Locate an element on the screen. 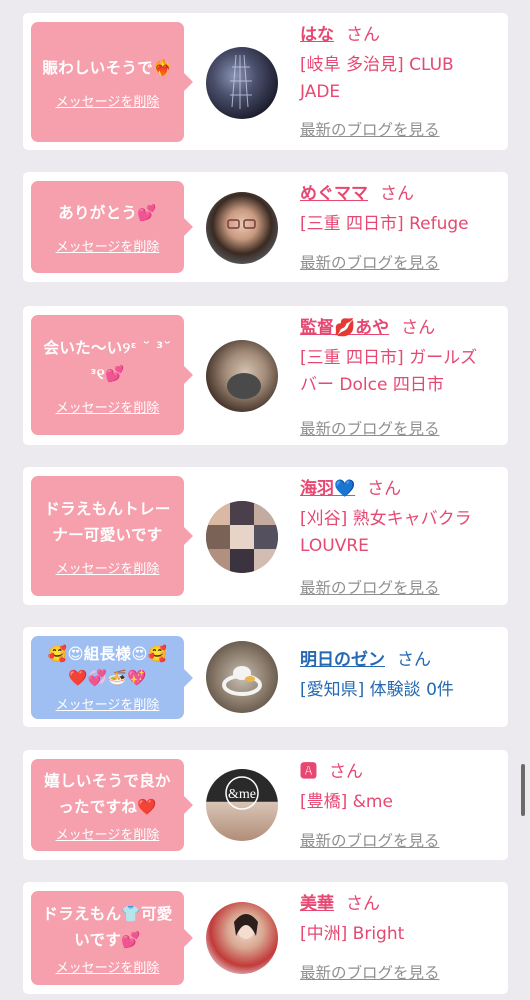  shop-line: LOUVRE is located at coordinates (334, 546).